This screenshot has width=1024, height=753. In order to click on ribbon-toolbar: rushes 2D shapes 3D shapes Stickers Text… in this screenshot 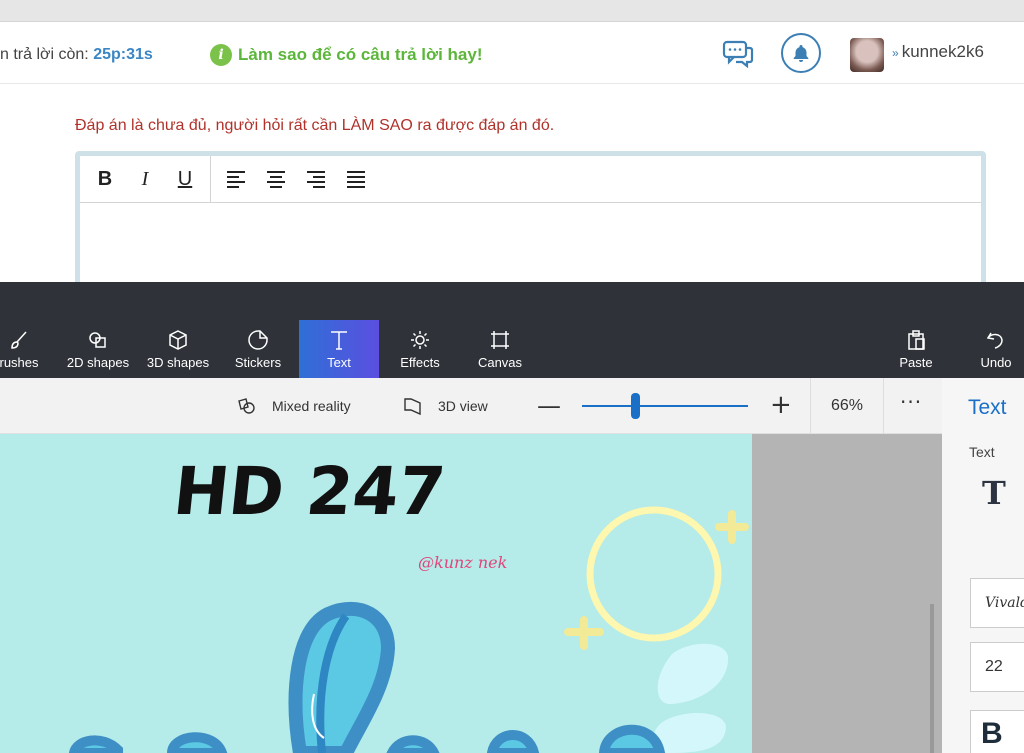, I will do `click(512, 349)`.